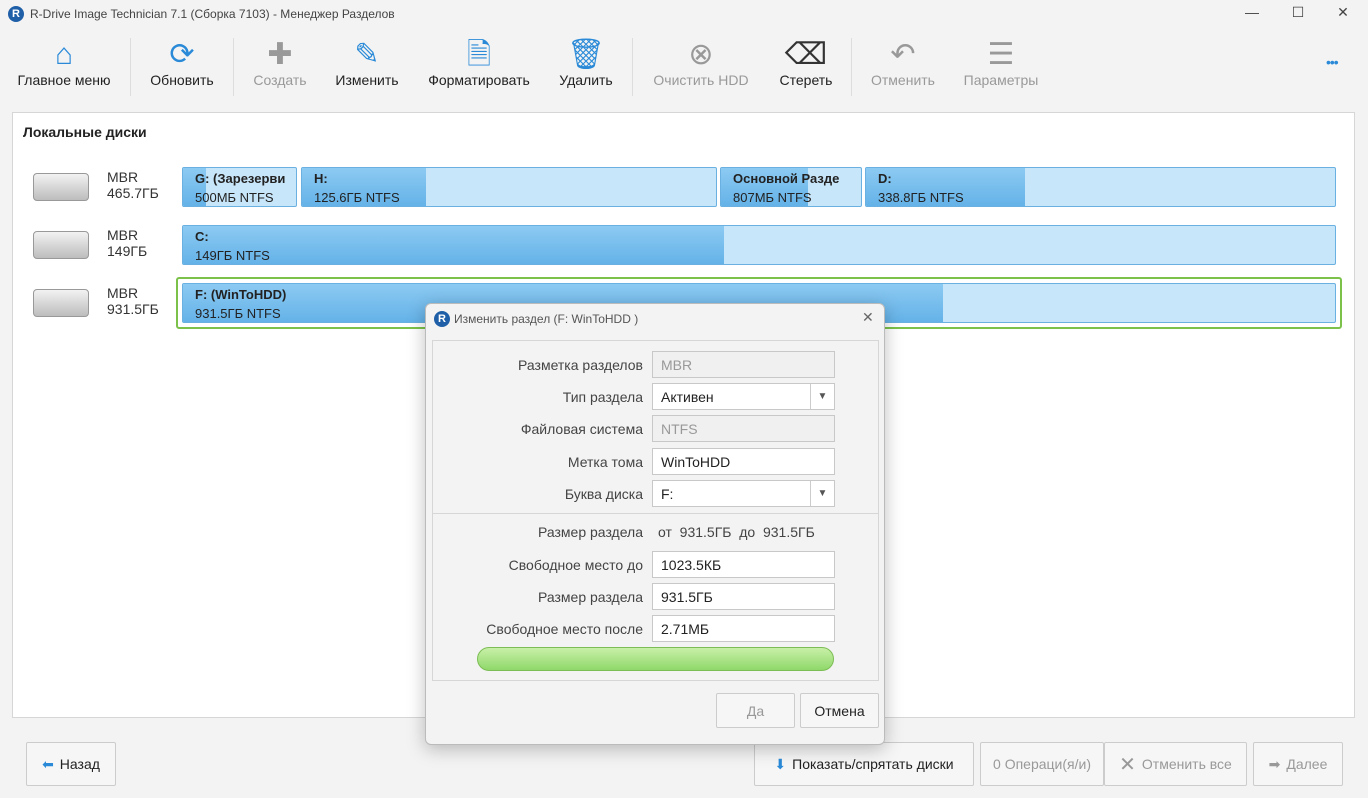 This screenshot has height=798, width=1368. Describe the element at coordinates (806, 54) in the screenshot. I see `eraser-icon: ⌫` at that location.